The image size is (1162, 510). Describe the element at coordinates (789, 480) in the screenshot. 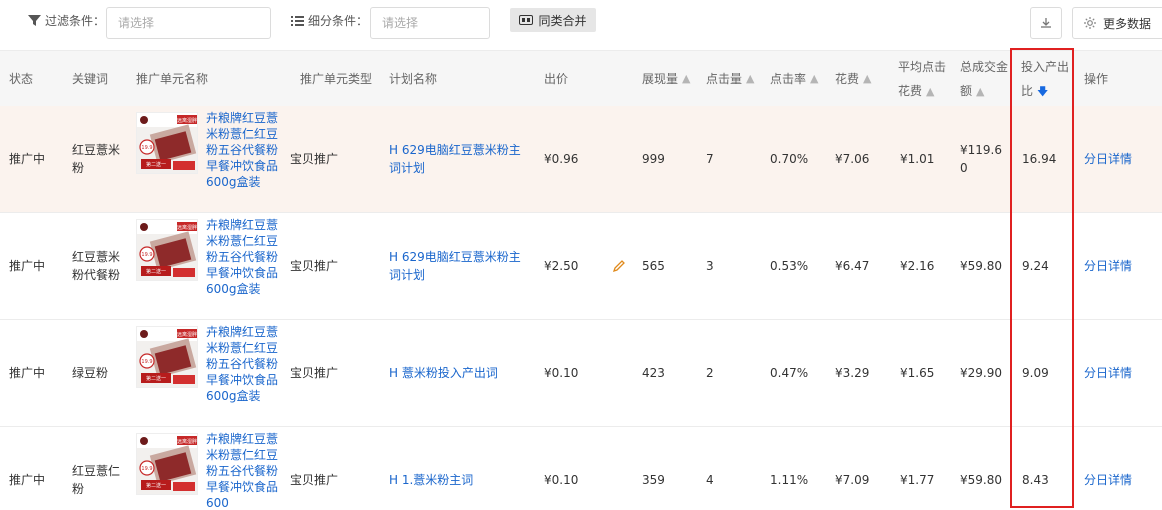

I see `cell-ctr: 1.11%` at that location.